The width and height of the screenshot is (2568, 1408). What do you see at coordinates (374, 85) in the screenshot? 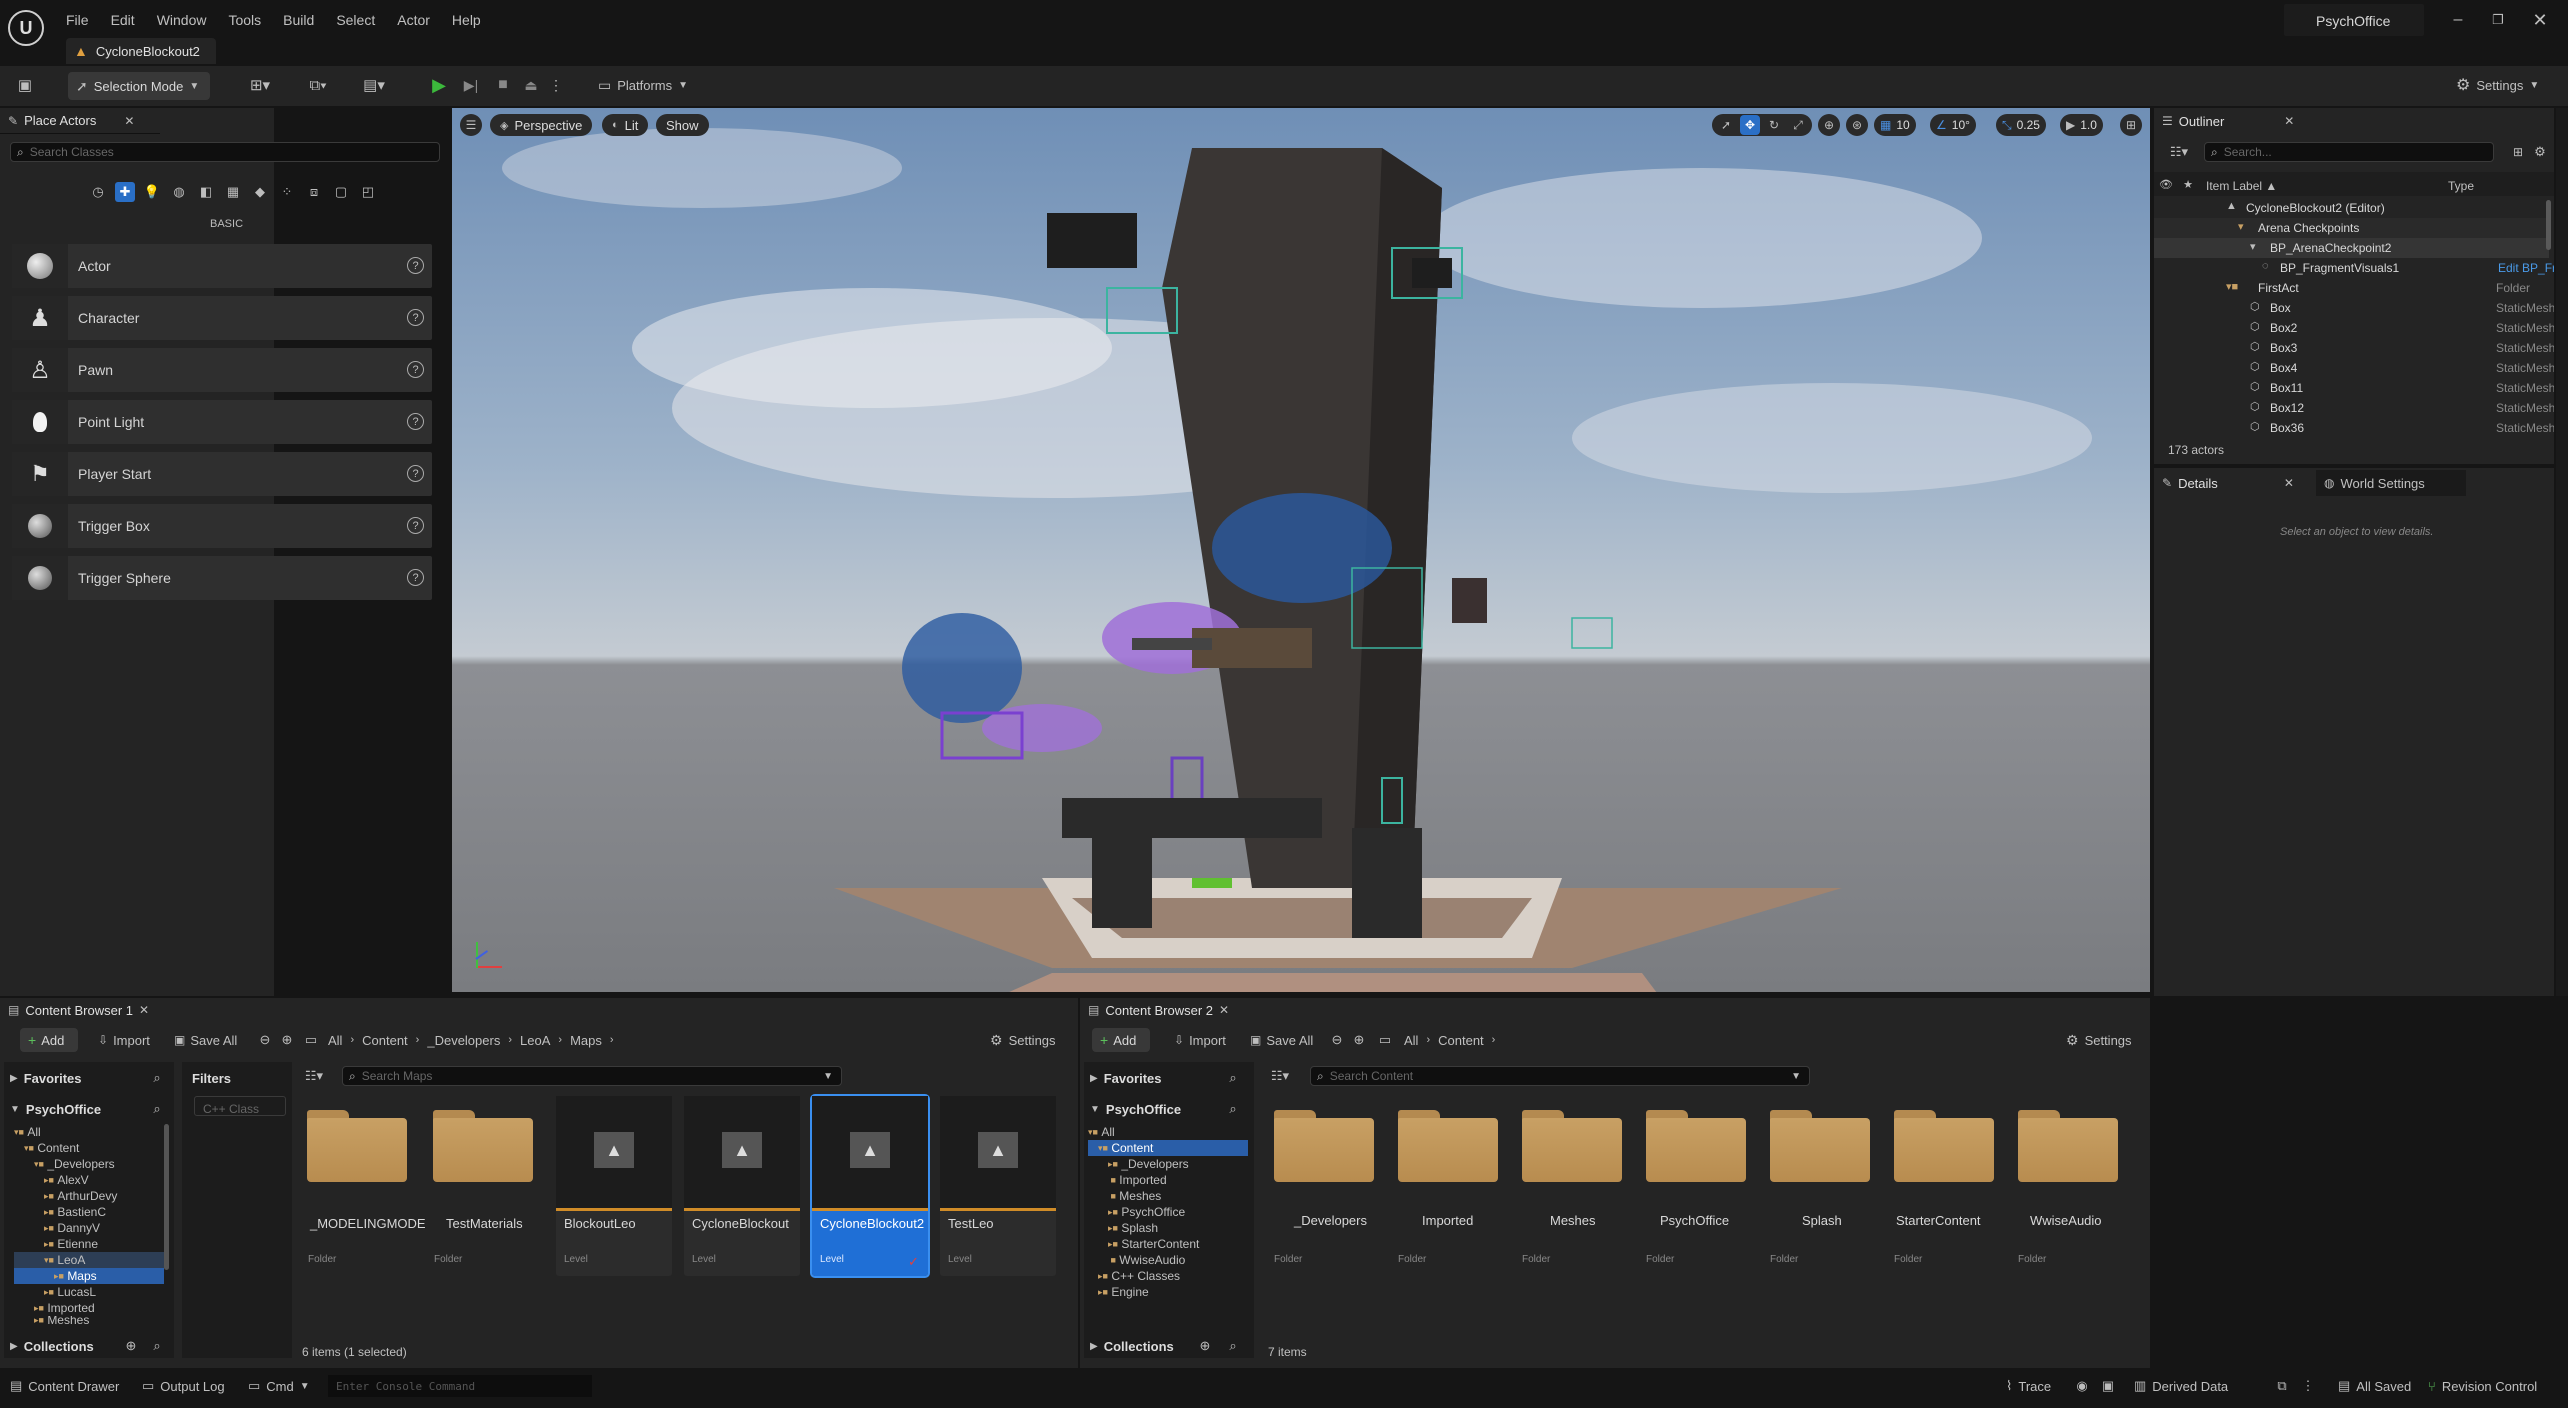
I see `cinematics-icon: ▤▾` at bounding box center [374, 85].